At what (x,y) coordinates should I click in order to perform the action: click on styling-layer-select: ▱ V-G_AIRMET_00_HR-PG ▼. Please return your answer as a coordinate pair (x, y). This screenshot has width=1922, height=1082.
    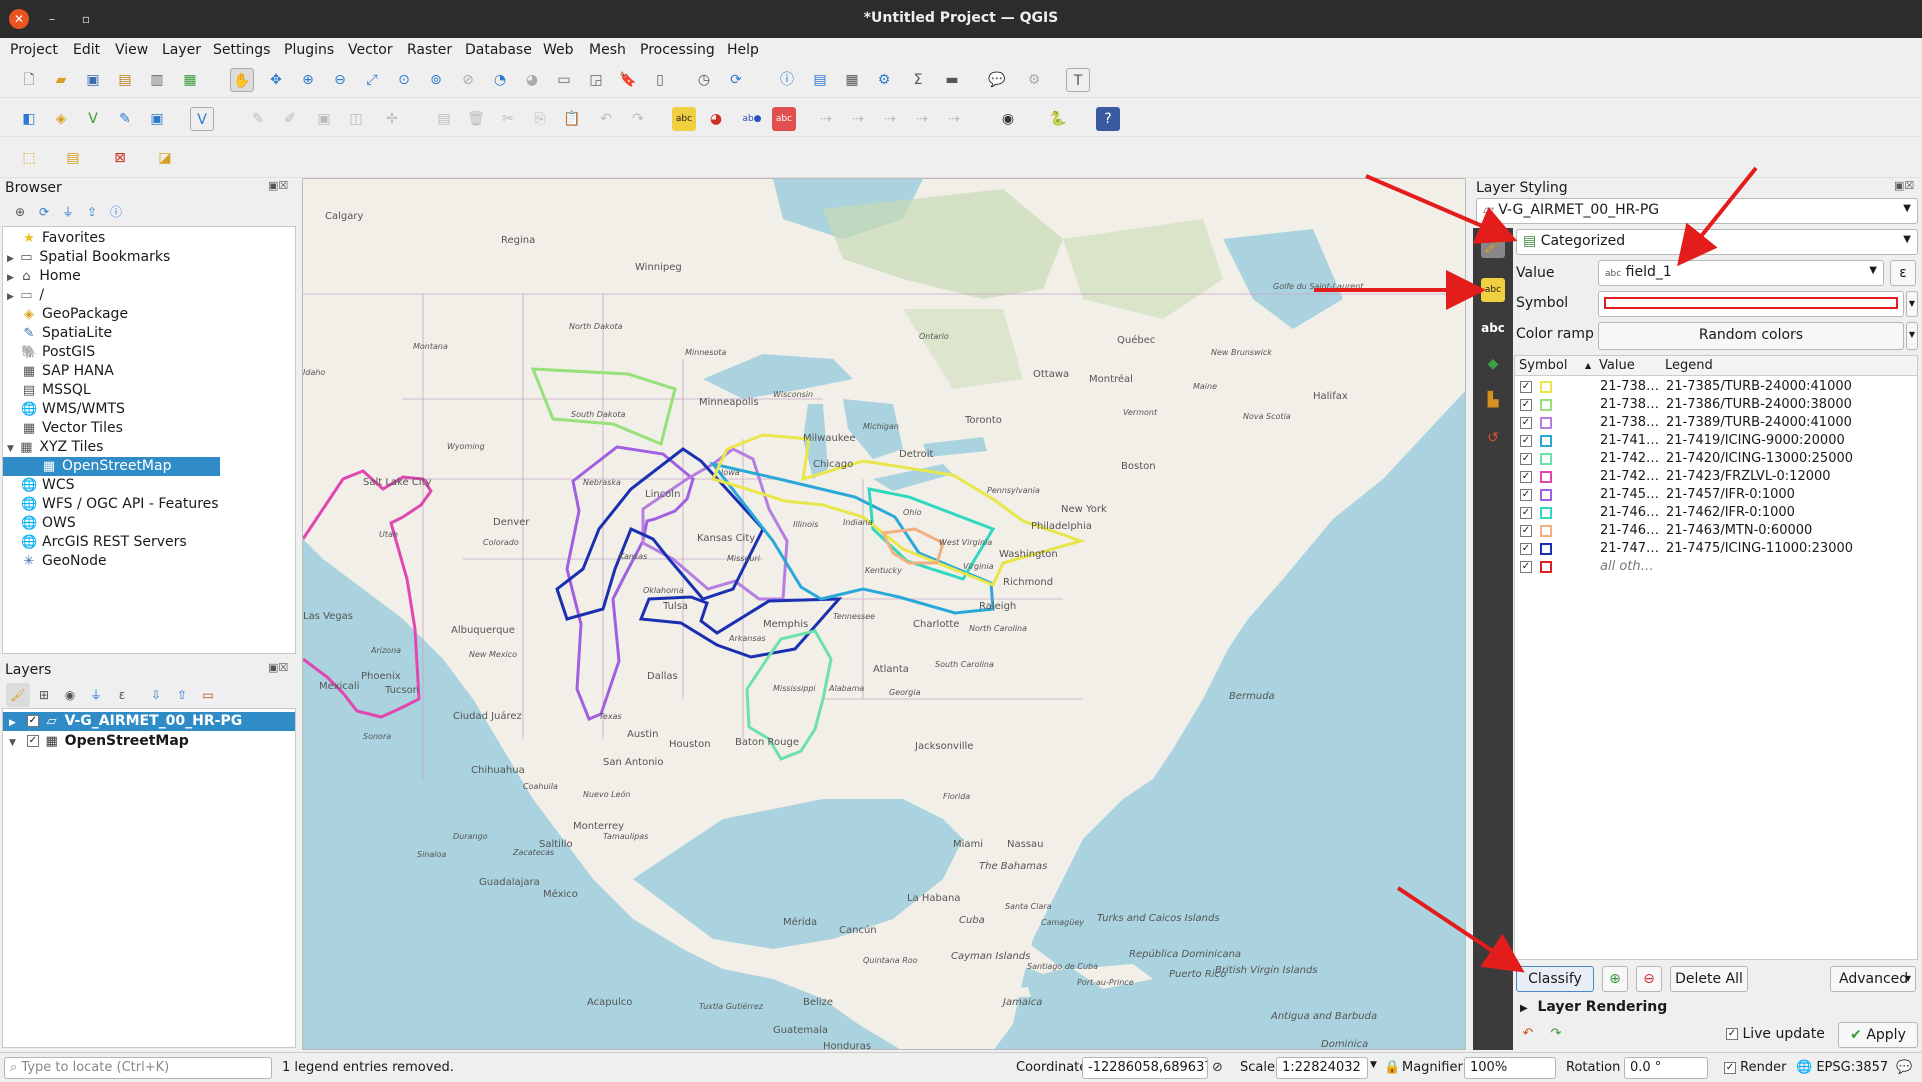
    Looking at the image, I should click on (1697, 211).